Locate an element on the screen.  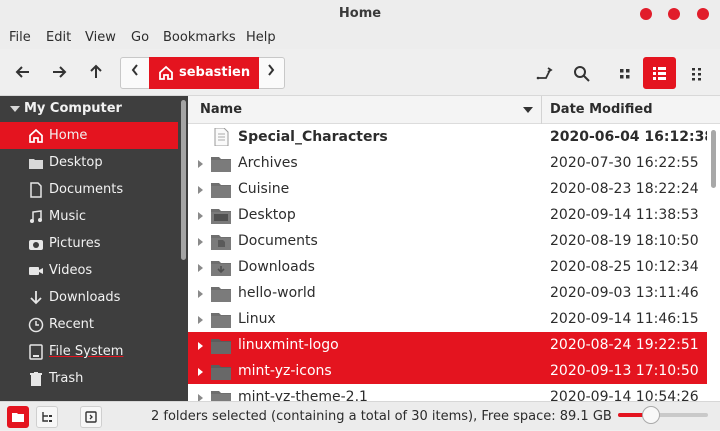
documents-folder-icon is located at coordinates (221, 242).